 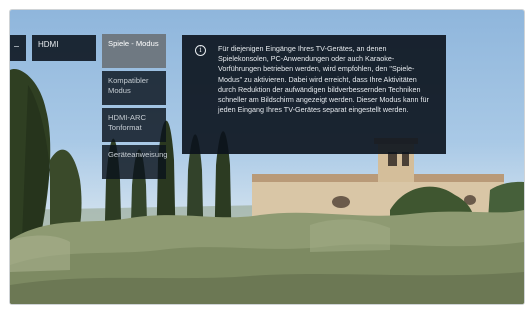 I want to click on menu-item-hdmi-arc-tonformat: HDMI-ARC Tonformat, so click(x=134, y=125).